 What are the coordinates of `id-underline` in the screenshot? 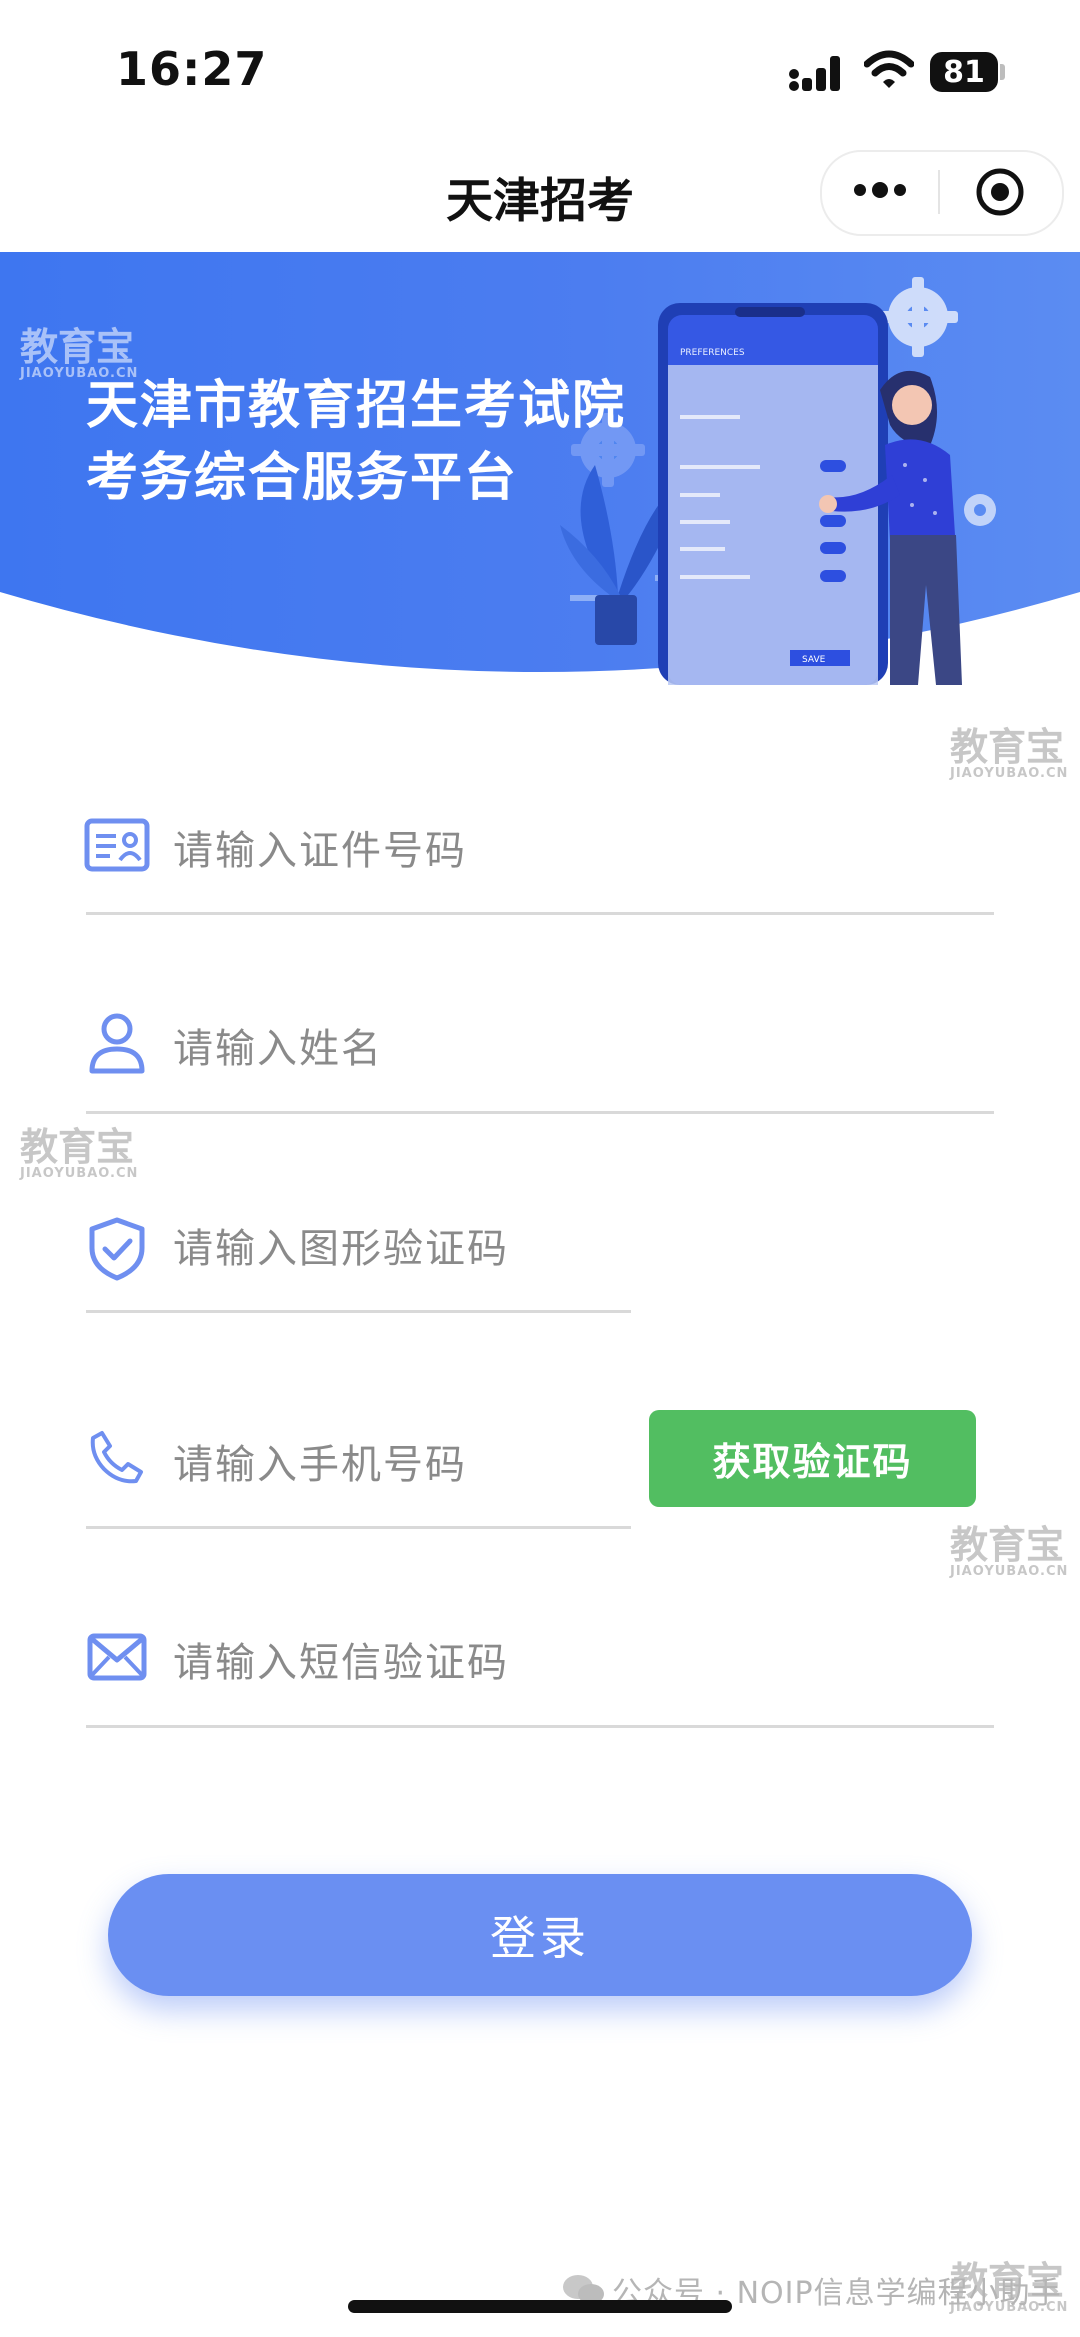 It's located at (540, 913).